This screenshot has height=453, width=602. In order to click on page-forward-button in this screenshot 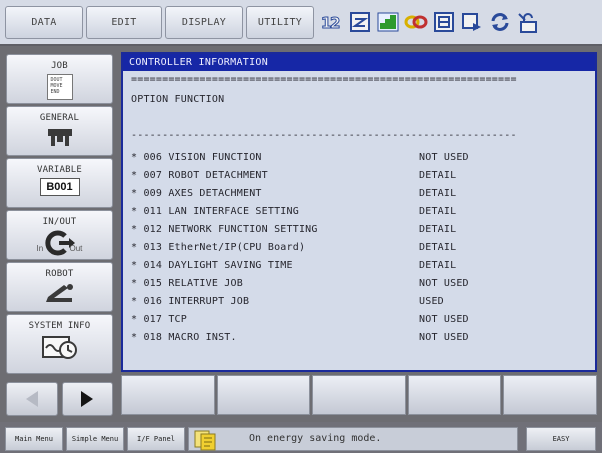, I will do `click(87, 399)`.